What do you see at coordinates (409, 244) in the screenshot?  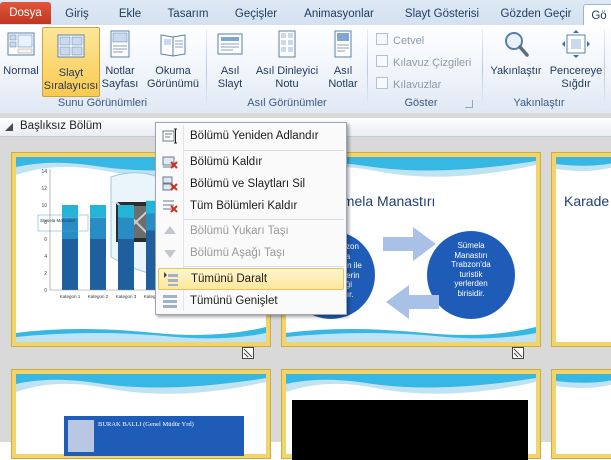 I see `diagram-arrow-right` at bounding box center [409, 244].